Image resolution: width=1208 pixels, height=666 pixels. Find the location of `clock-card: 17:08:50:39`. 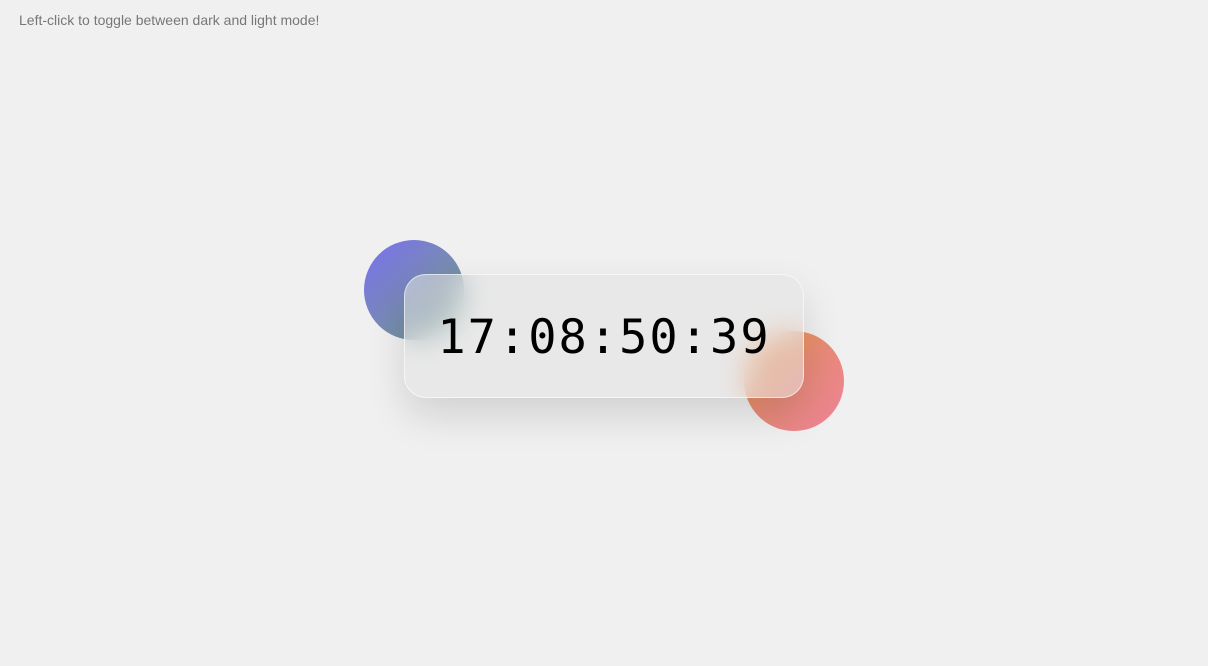

clock-card: 17:08:50:39 is located at coordinates (604, 336).